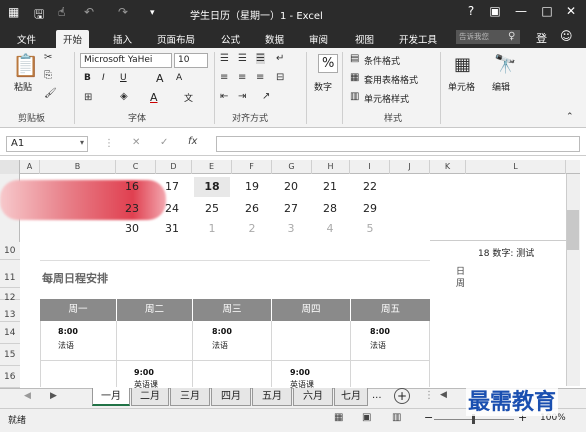  I want to click on page-break-view-icon: ▥, so click(396, 417).